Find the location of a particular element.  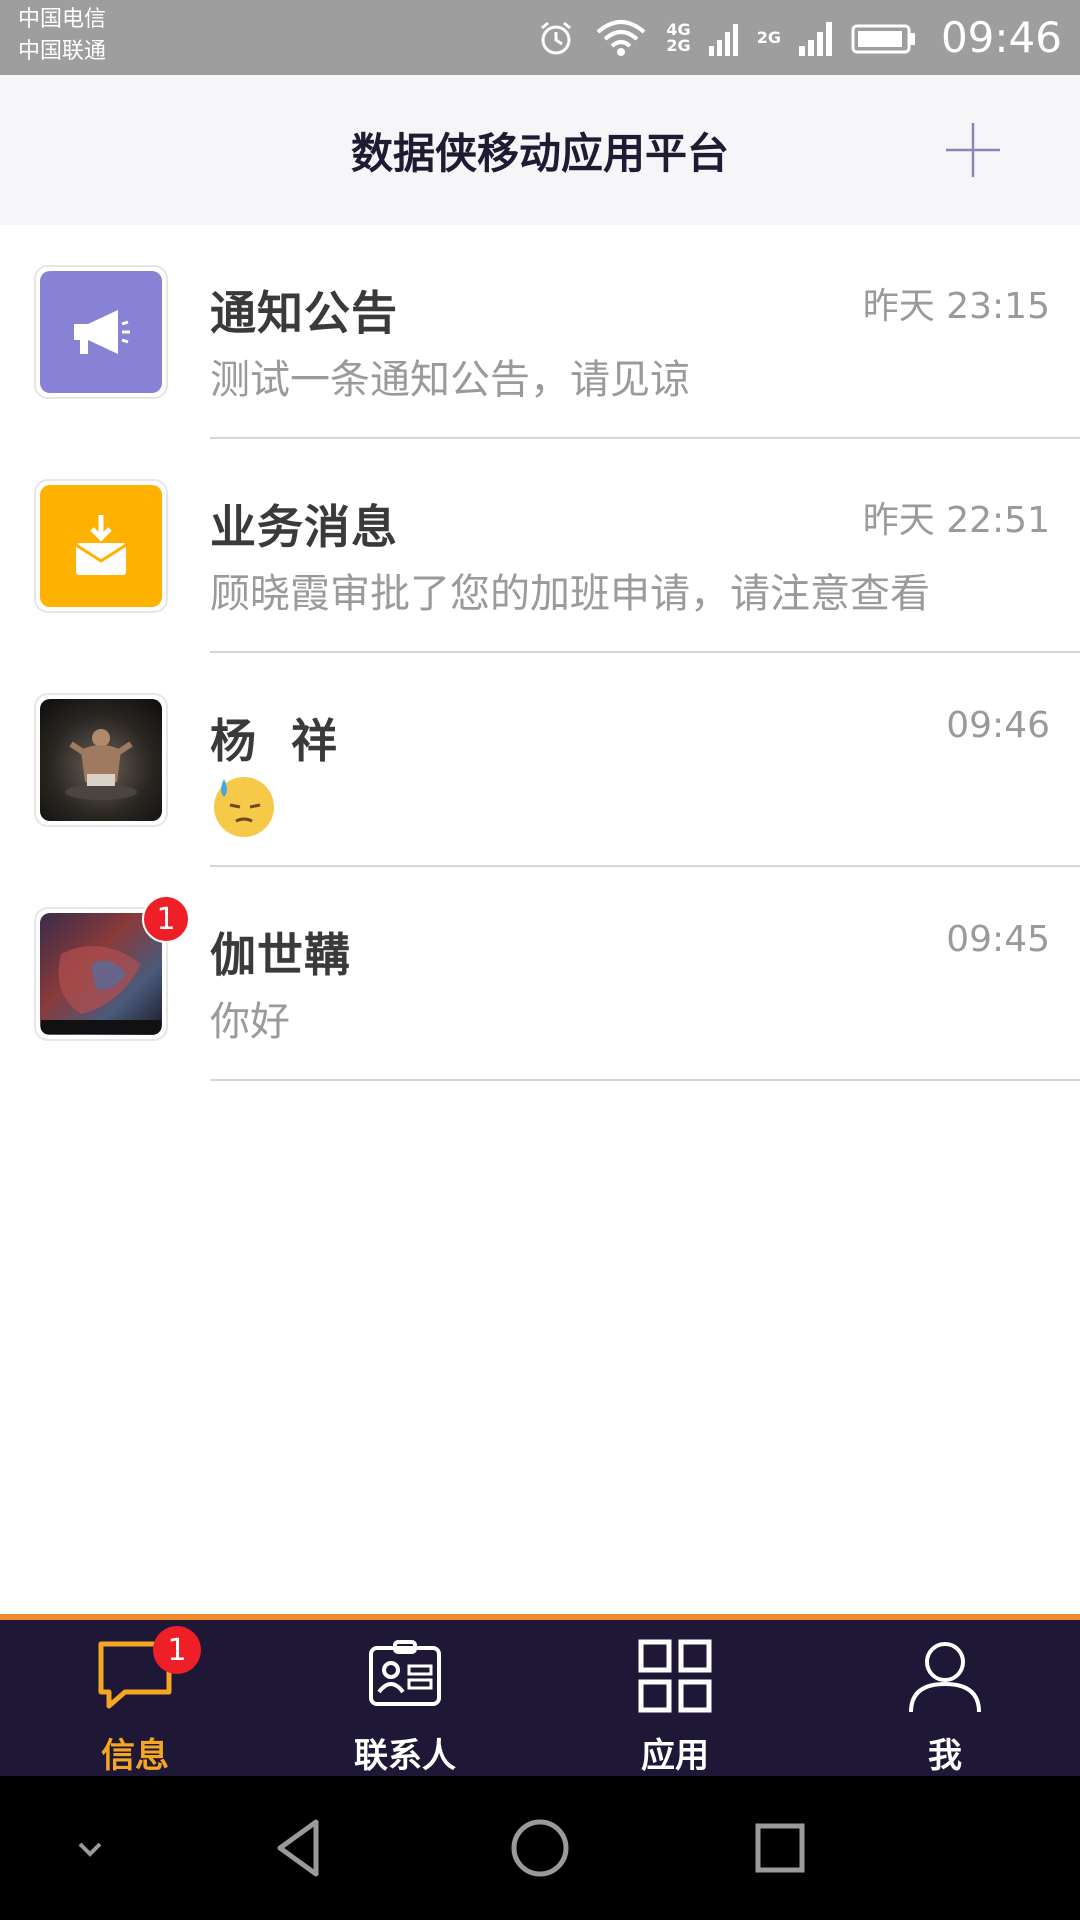

bottom-tab-bar: 1 信息 联系人 应用 我 is located at coordinates (540, 1695).